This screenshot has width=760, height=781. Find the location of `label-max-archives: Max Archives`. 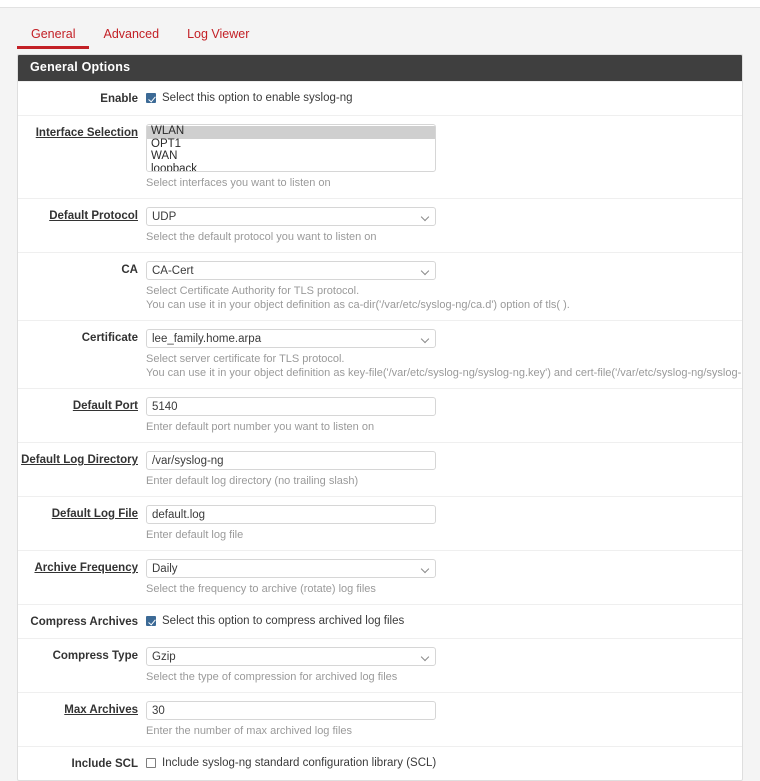

label-max-archives: Max Archives is located at coordinates (82, 719).